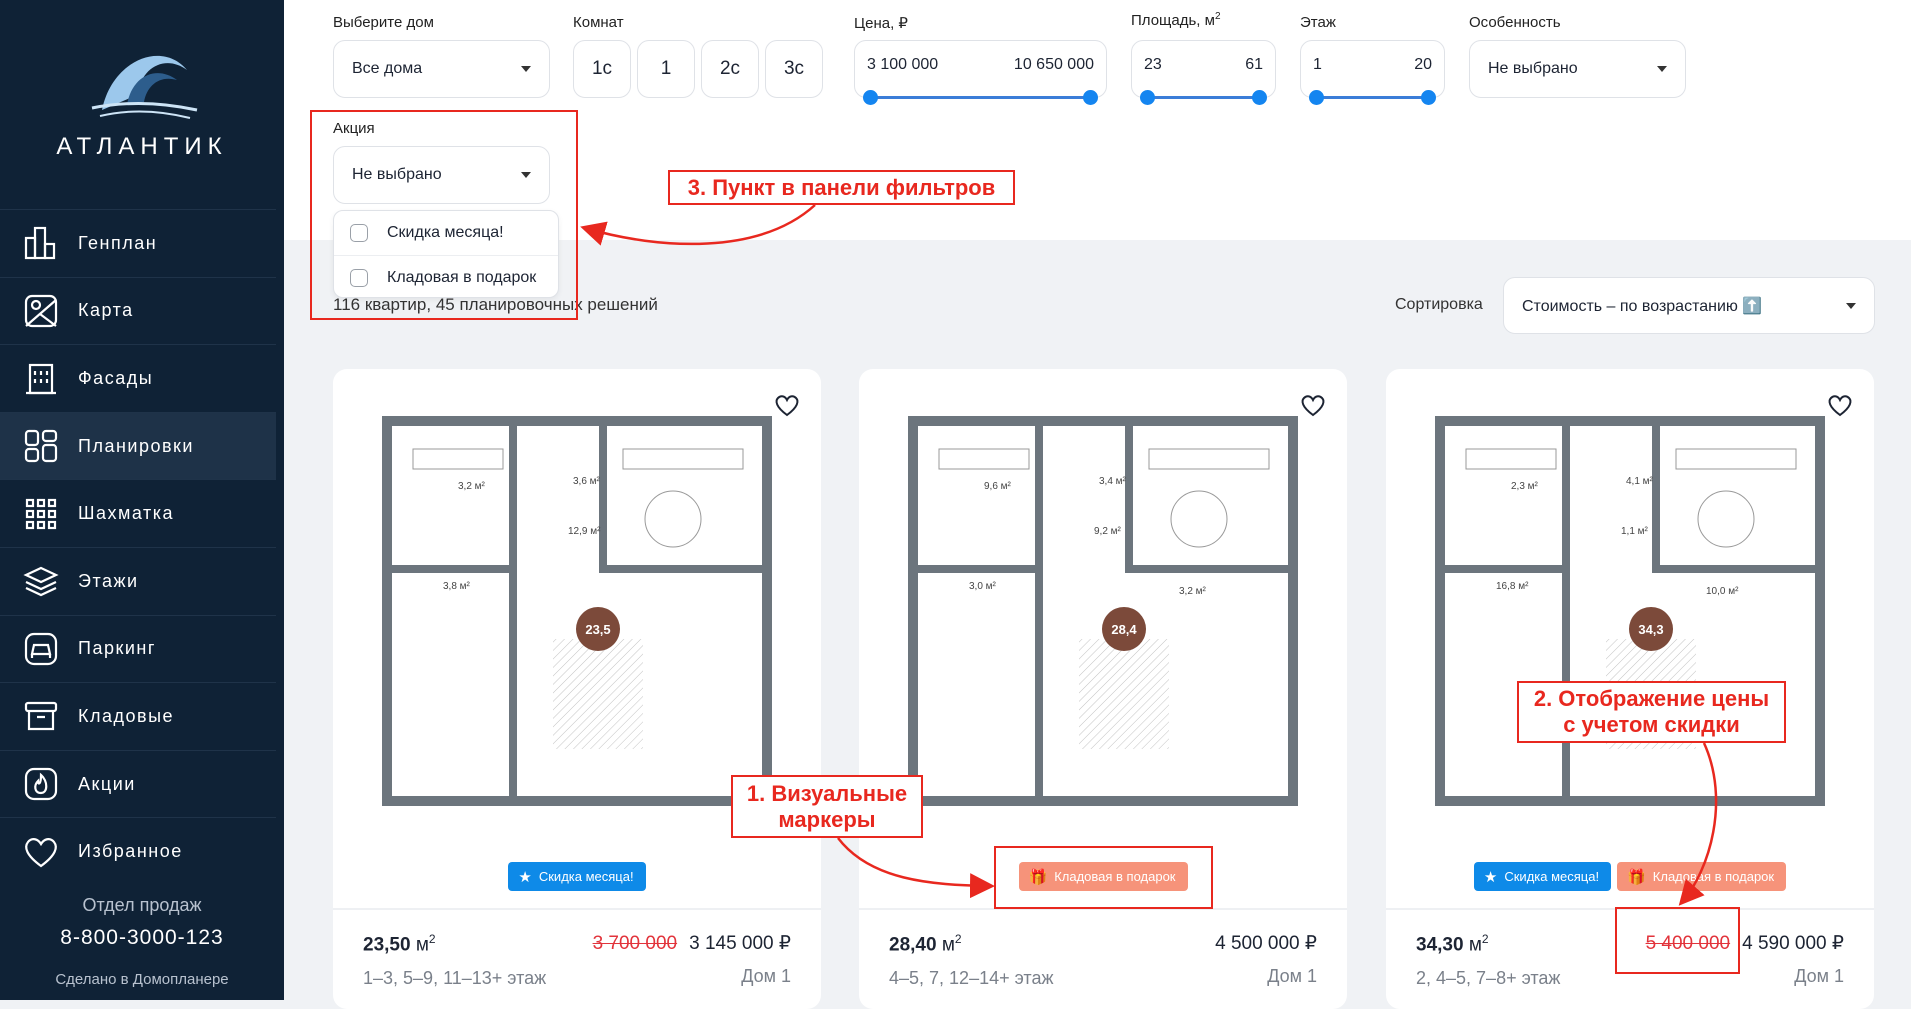  Describe the element at coordinates (130, 851) in the screenshot. I see `sidebar-item-label: Избранное` at that location.